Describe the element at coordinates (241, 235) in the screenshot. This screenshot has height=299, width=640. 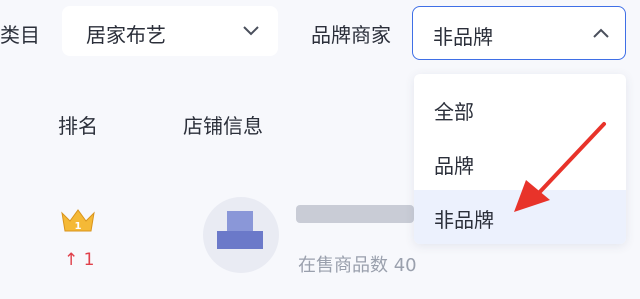
I see `avatar` at that location.